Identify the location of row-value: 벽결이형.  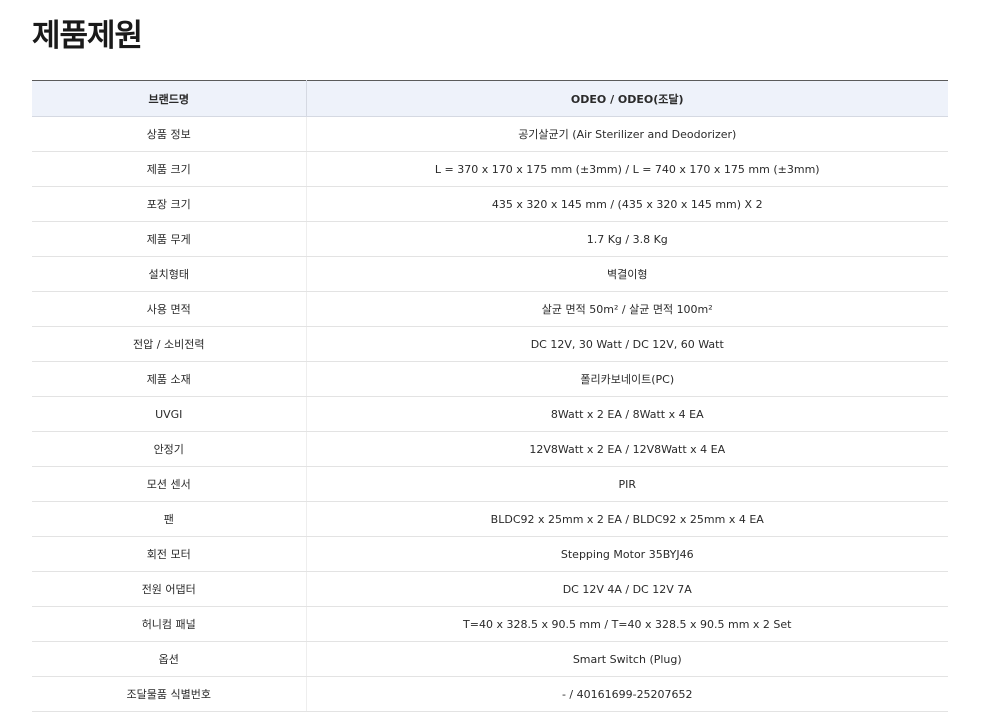
(627, 274).